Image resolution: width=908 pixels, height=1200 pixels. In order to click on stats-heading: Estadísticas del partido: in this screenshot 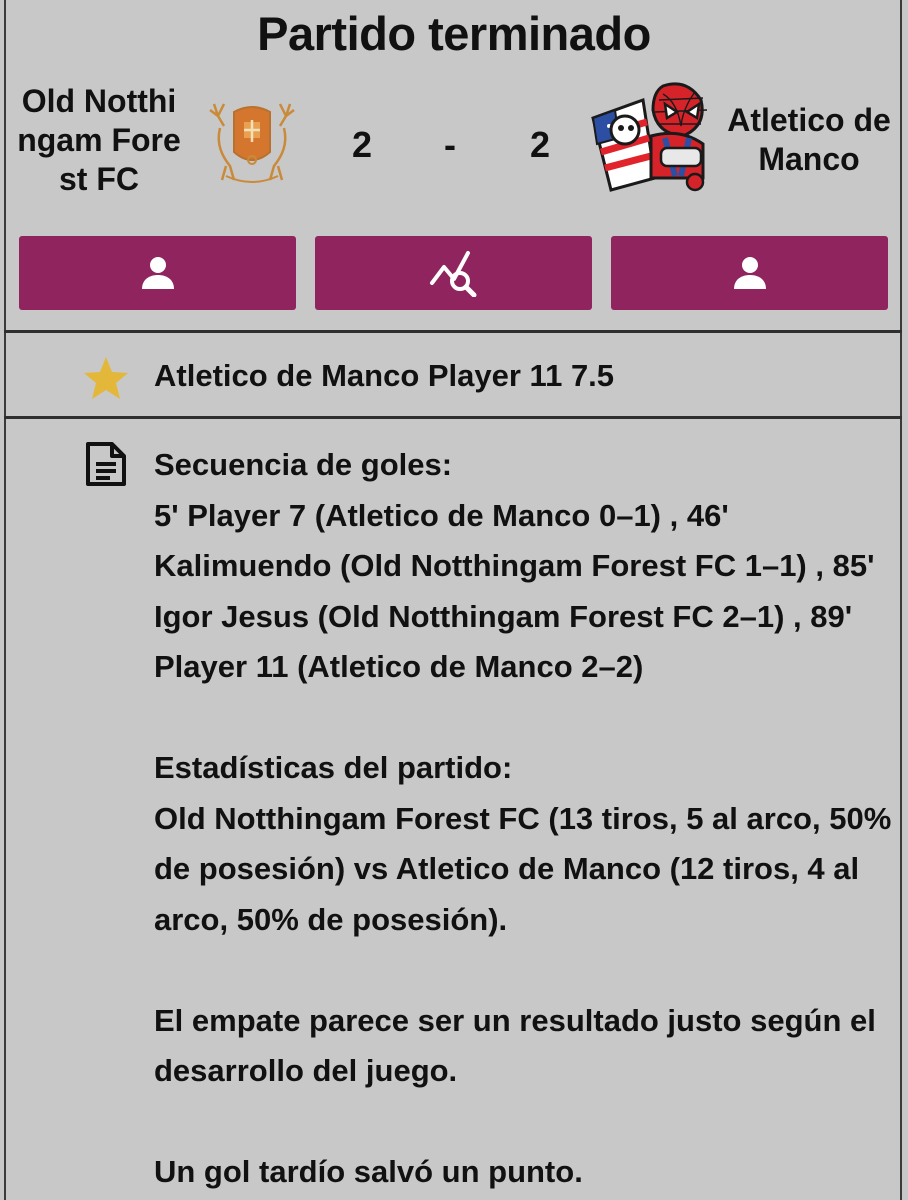, I will do `click(333, 767)`.